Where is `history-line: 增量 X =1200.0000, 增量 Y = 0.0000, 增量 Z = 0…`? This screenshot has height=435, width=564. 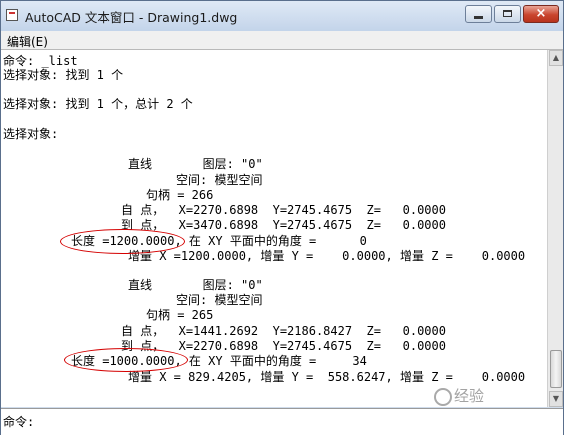
history-line: 增量 X =1200.0000, 增量 Y = 0.0000, 增量 Z = 0… is located at coordinates (327, 256).